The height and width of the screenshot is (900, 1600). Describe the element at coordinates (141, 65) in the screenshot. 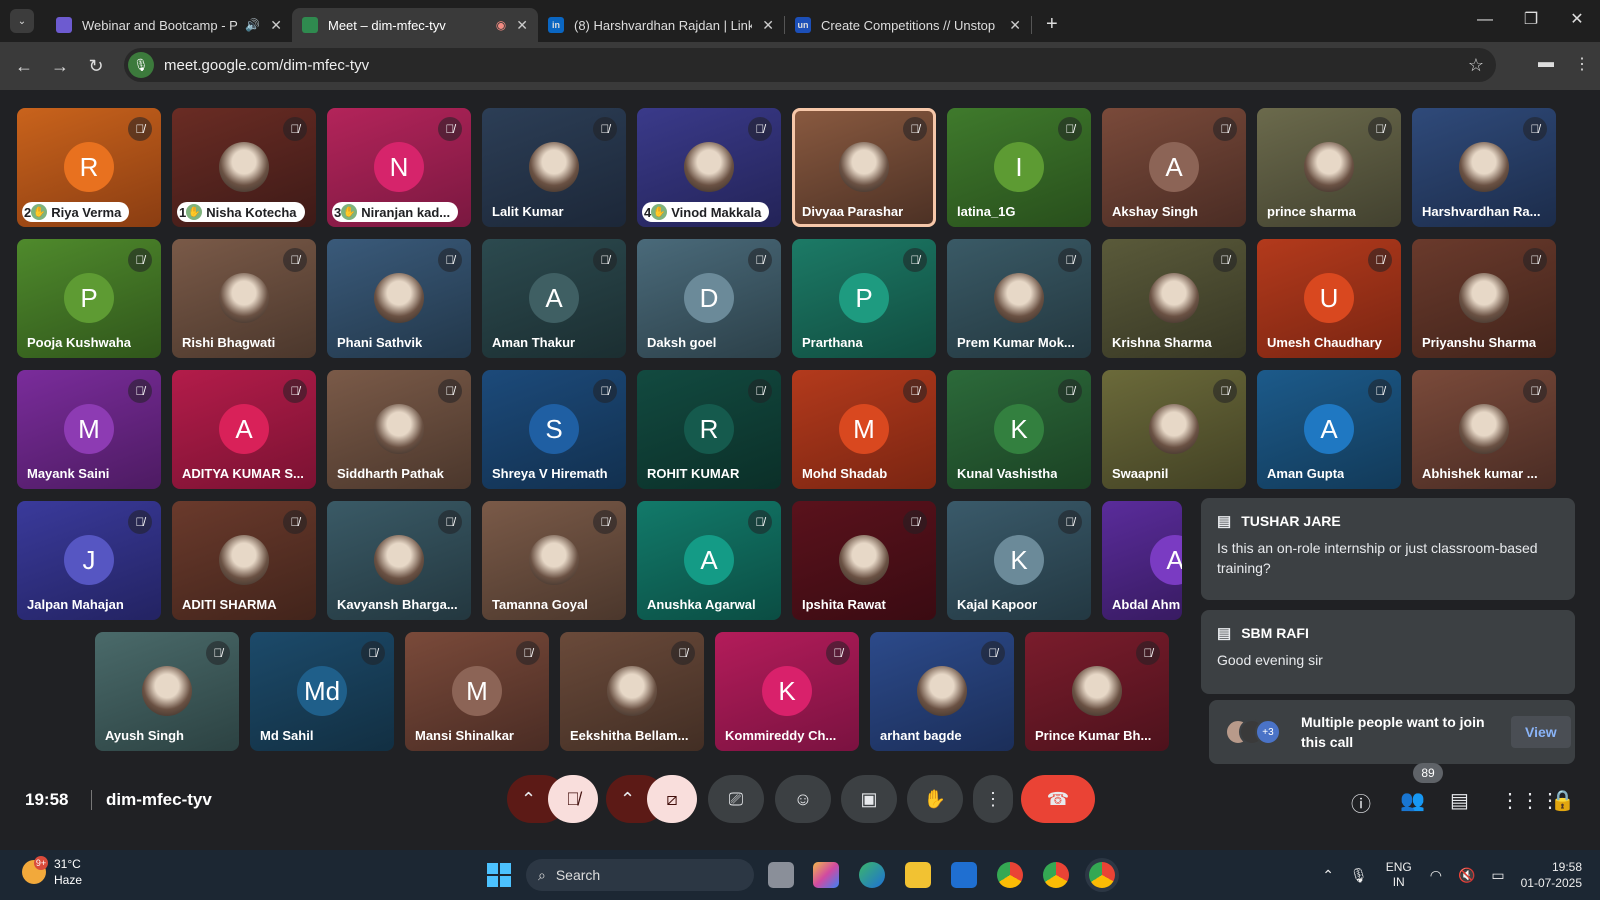

I see `site-info-mic-icon: 🎙` at that location.